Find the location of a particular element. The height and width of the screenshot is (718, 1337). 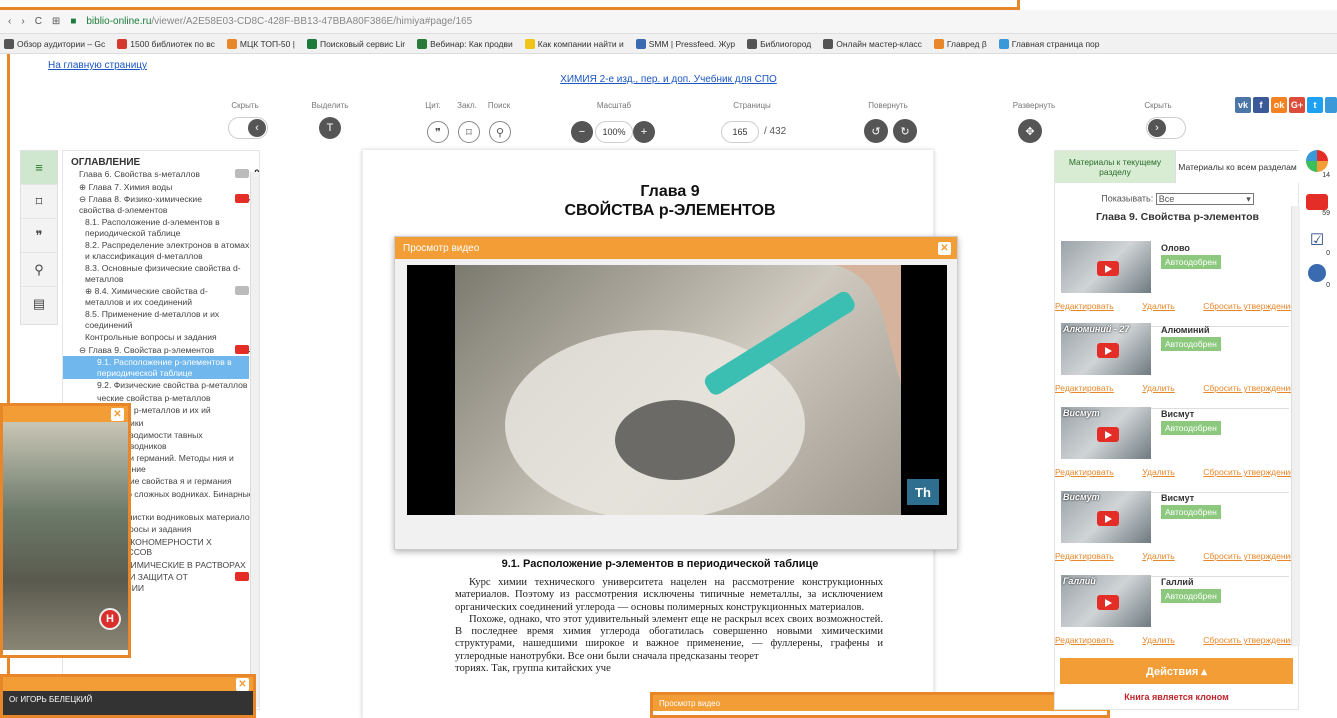

bookmark-item: Обзор аудитории – Gc is located at coordinates (54, 43).